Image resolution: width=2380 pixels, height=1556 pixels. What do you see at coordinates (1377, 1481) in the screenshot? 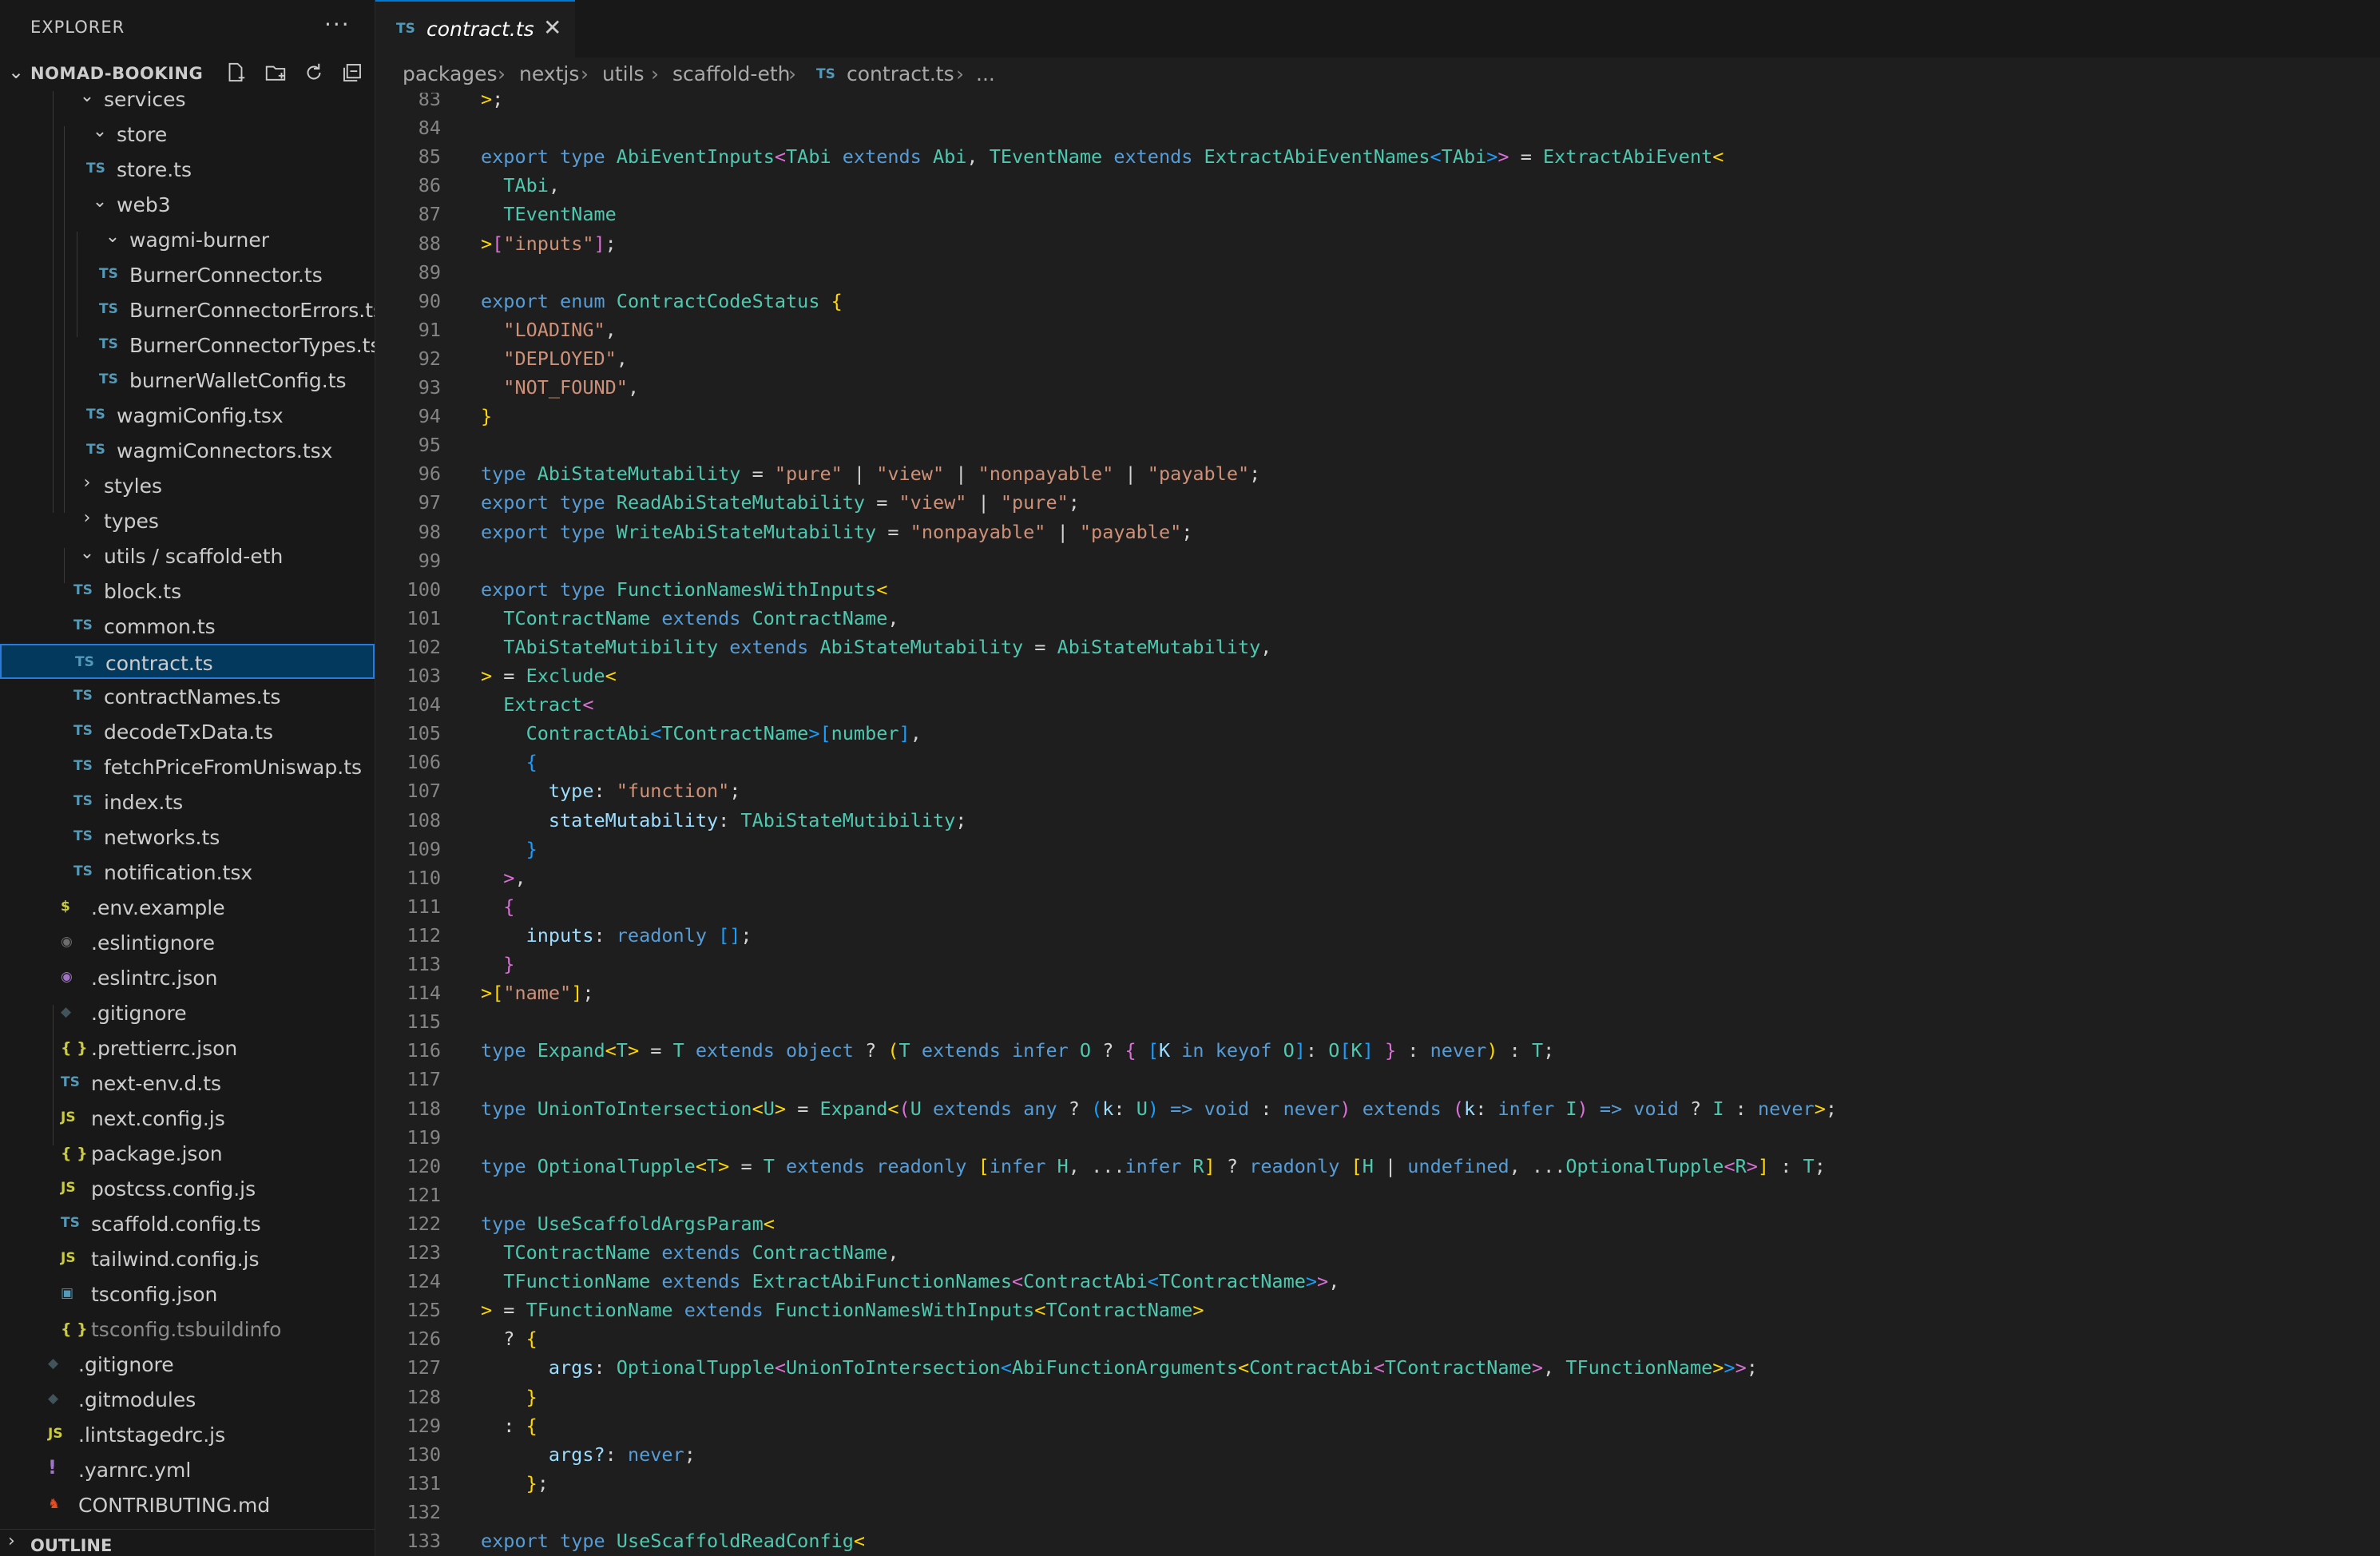
I see `code-line: 131 };` at bounding box center [1377, 1481].